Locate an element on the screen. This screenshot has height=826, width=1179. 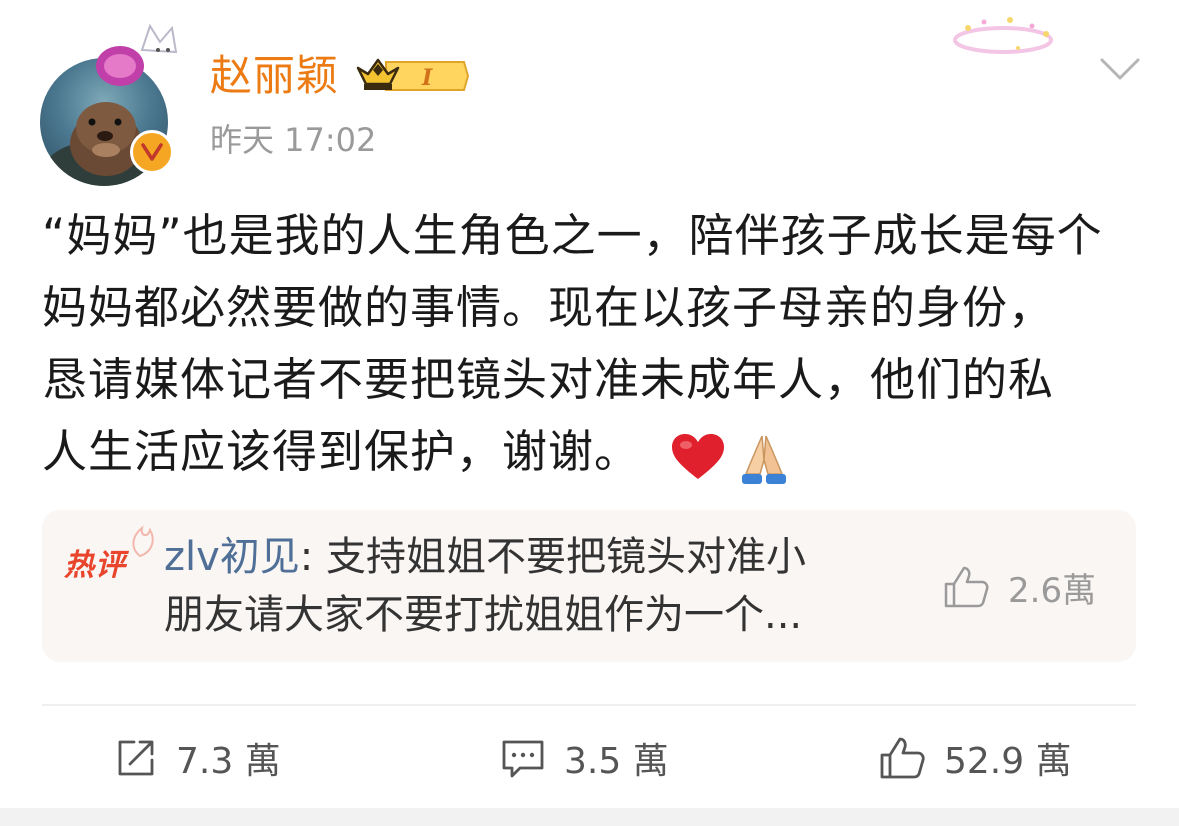
comment-like-button: 2.6萬 is located at coordinates (1019, 587).